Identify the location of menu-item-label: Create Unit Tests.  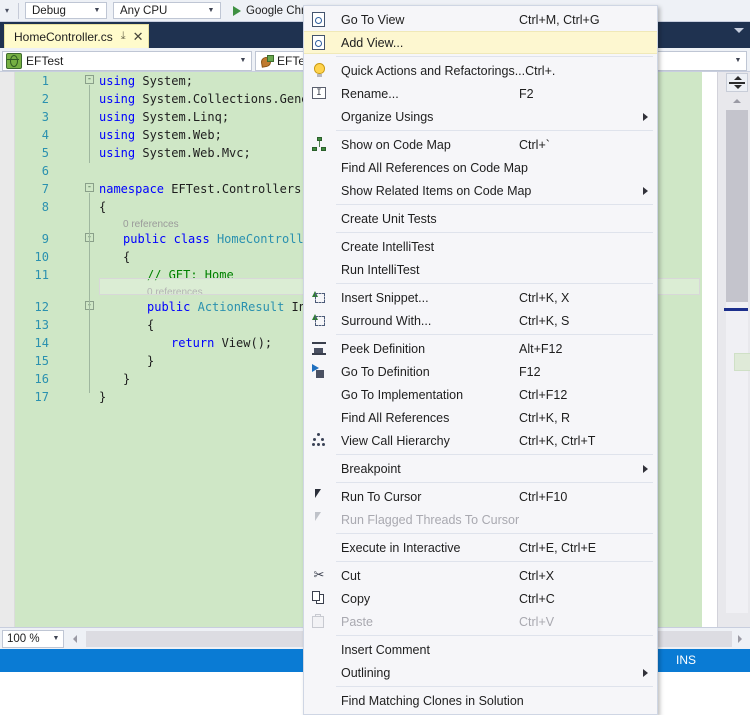
(389, 218).